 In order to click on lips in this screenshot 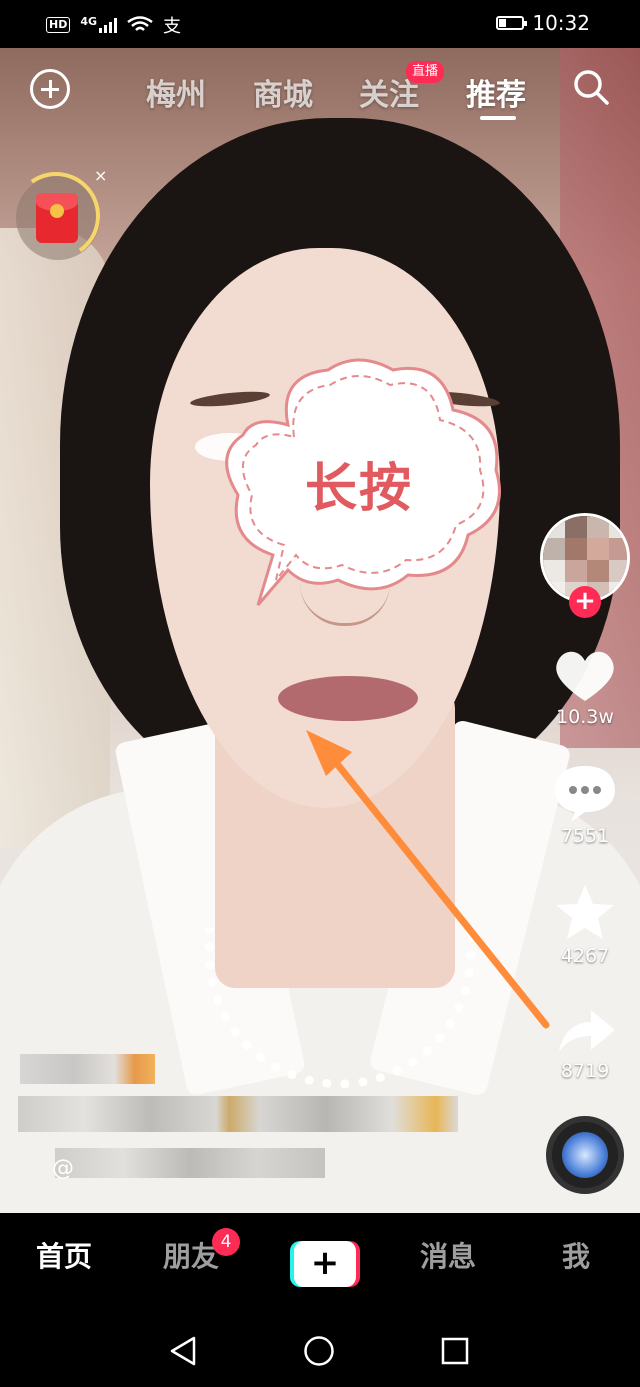, I will do `click(348, 698)`.